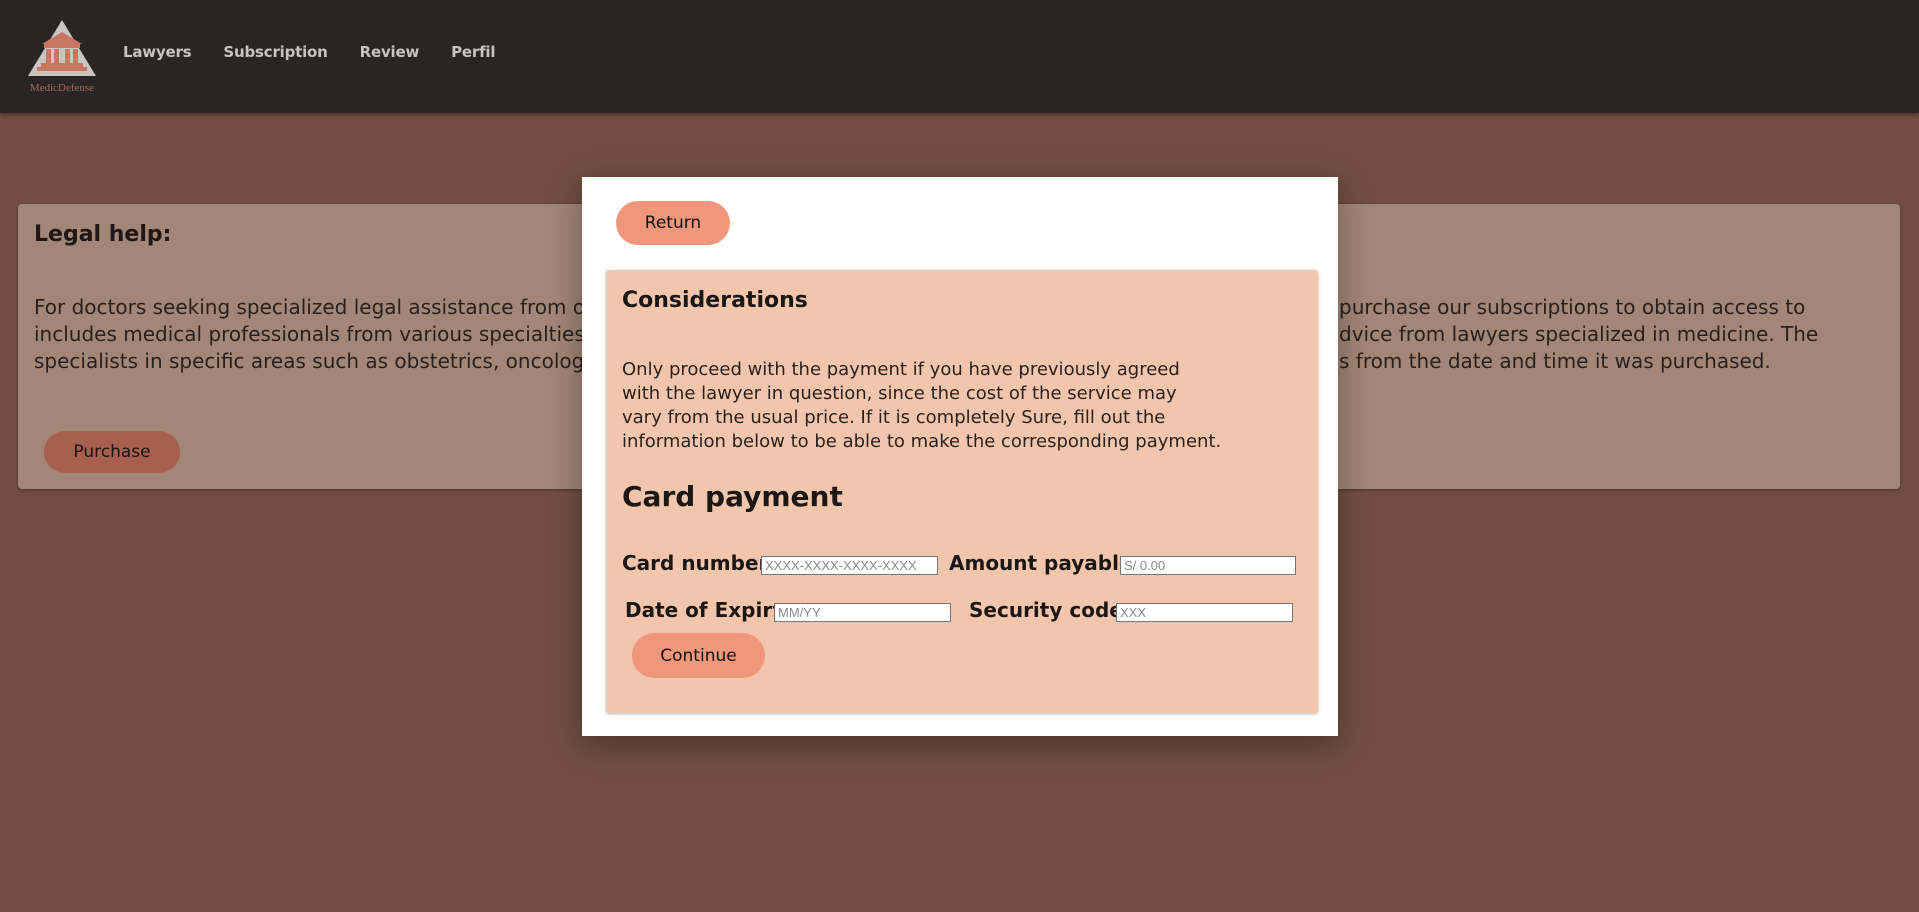 Image resolution: width=1919 pixels, height=912 pixels. What do you see at coordinates (1204, 612) in the screenshot?
I see `security-code-input` at bounding box center [1204, 612].